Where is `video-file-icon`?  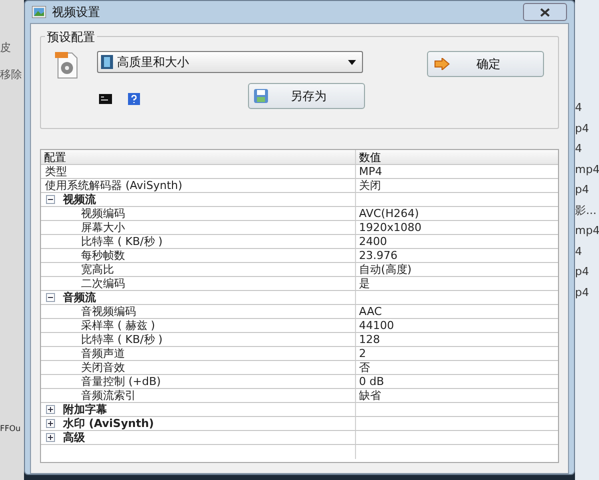
video-file-icon is located at coordinates (67, 65).